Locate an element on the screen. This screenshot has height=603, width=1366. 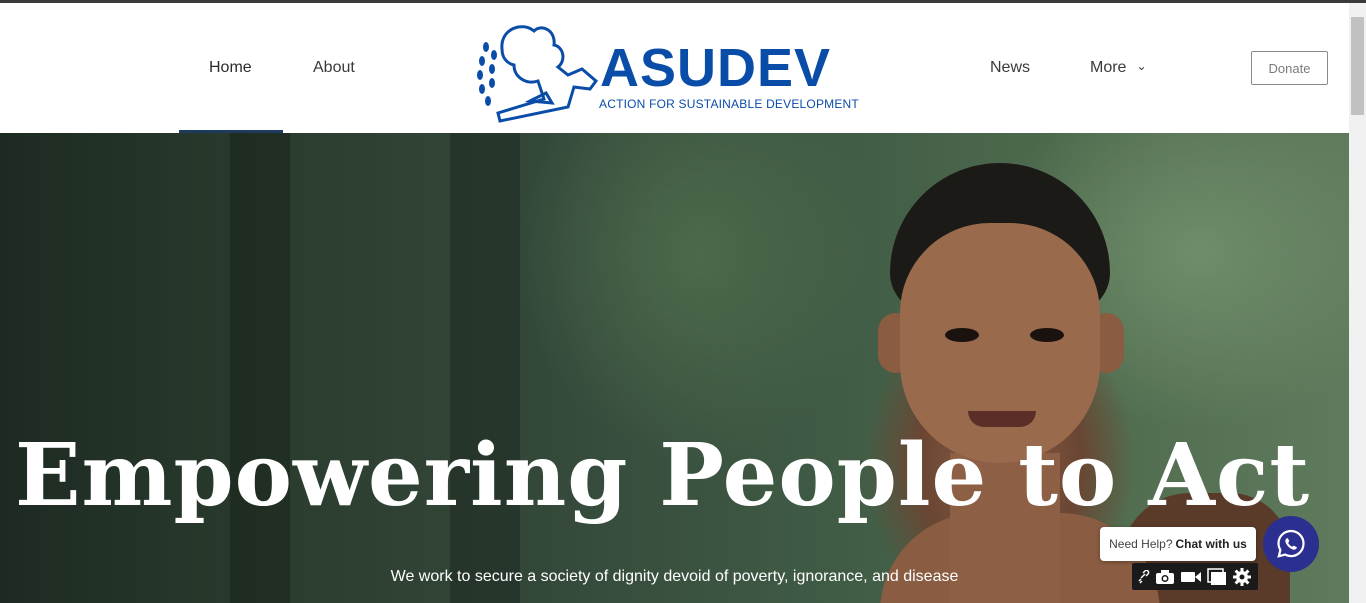
chat-prompt-bubble: Need Help? Chat with us is located at coordinates (1178, 544).